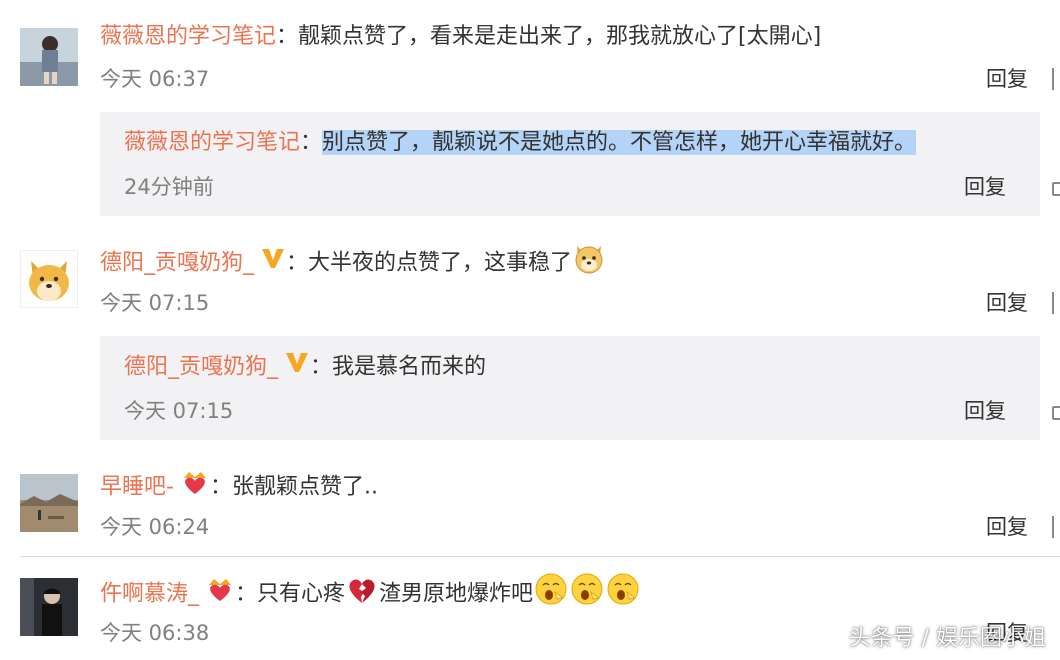  What do you see at coordinates (169, 187) in the screenshot?
I see `sub-reply-time: 24分钟前` at bounding box center [169, 187].